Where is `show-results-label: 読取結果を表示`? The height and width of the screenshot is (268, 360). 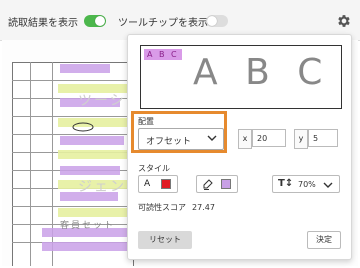
show-results-label: 読取結果を表示 is located at coordinates (43, 23).